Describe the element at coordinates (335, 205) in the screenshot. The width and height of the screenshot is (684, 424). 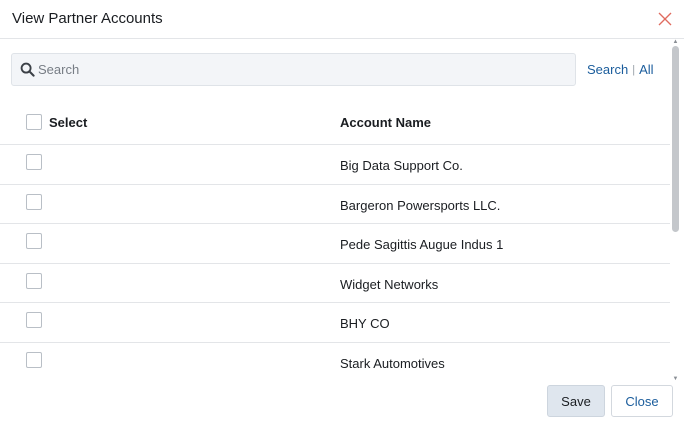
I see `table-row: Bargeron Powersports LLC.` at that location.